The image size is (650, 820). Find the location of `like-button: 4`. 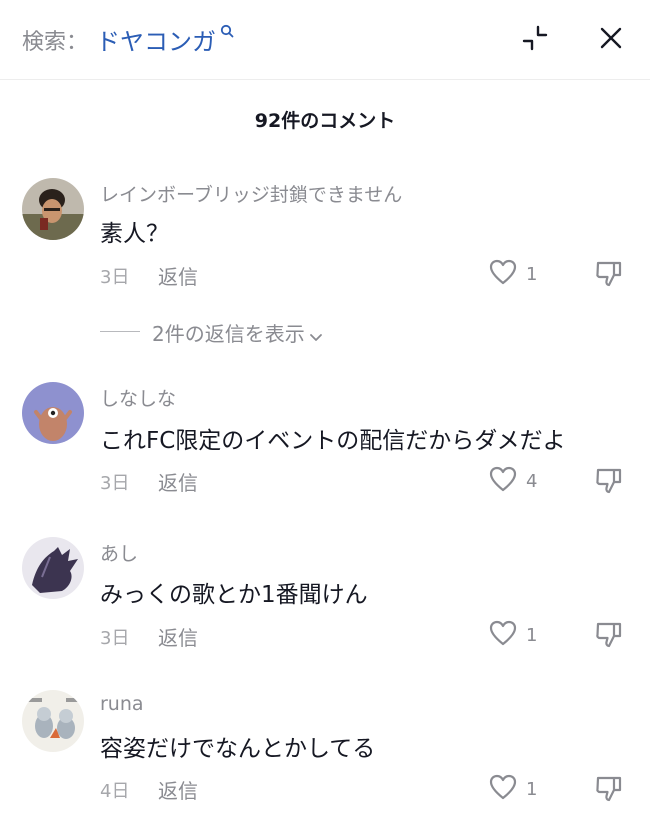

like-button: 4 is located at coordinates (512, 481).